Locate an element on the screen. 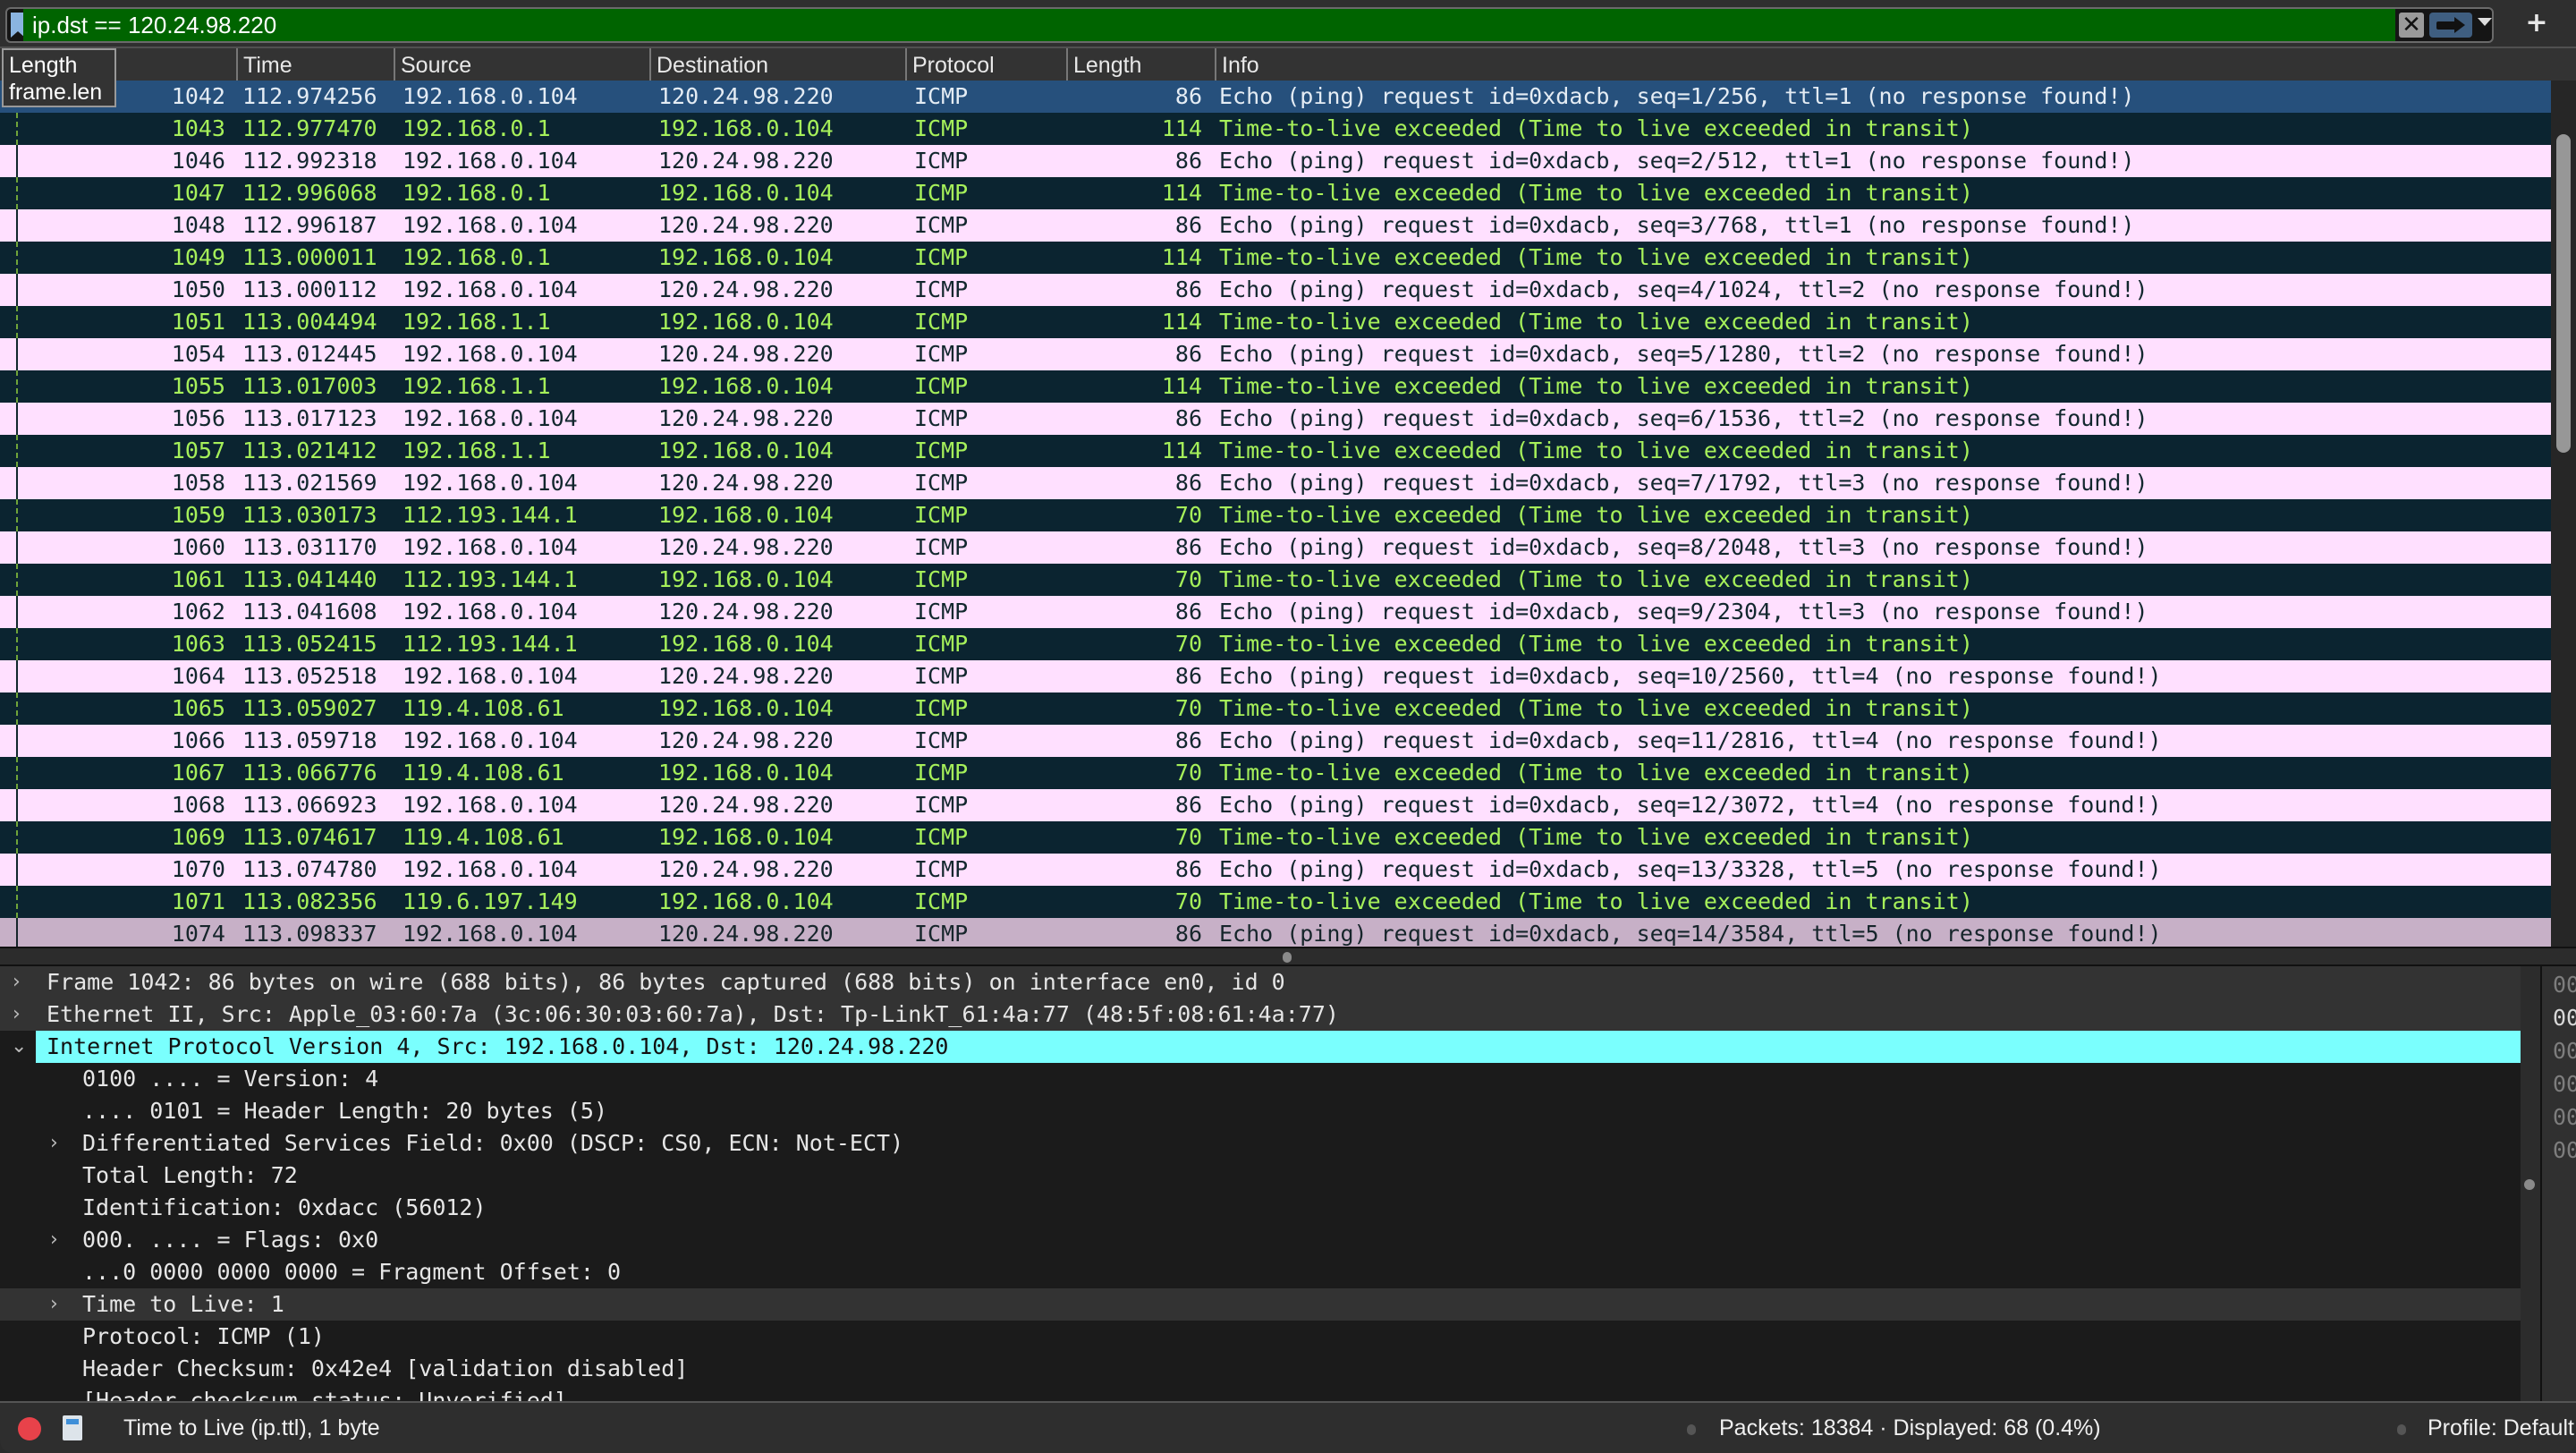  cell-time: 113.012445 is located at coordinates (309, 354).